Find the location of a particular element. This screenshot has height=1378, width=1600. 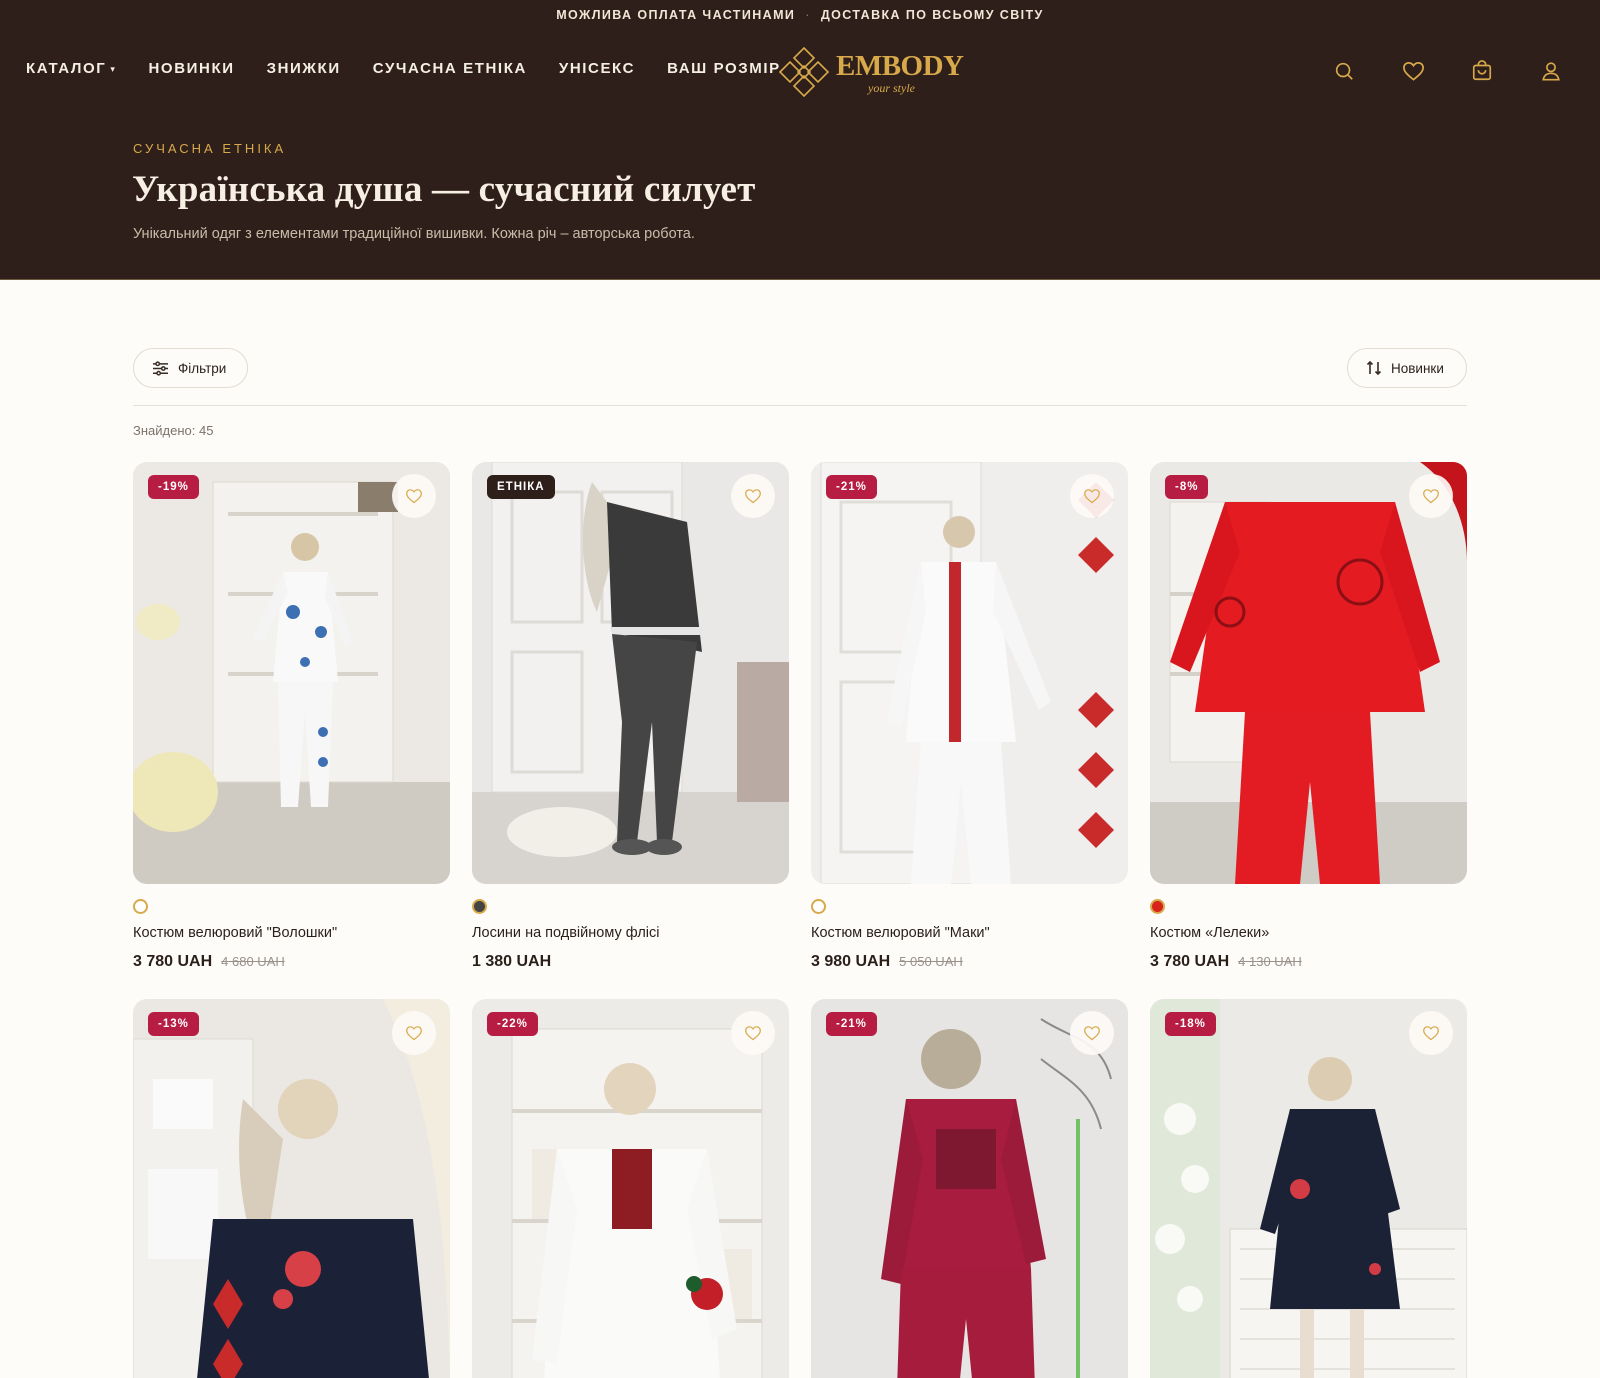

product-image: -8% is located at coordinates (1308, 673).